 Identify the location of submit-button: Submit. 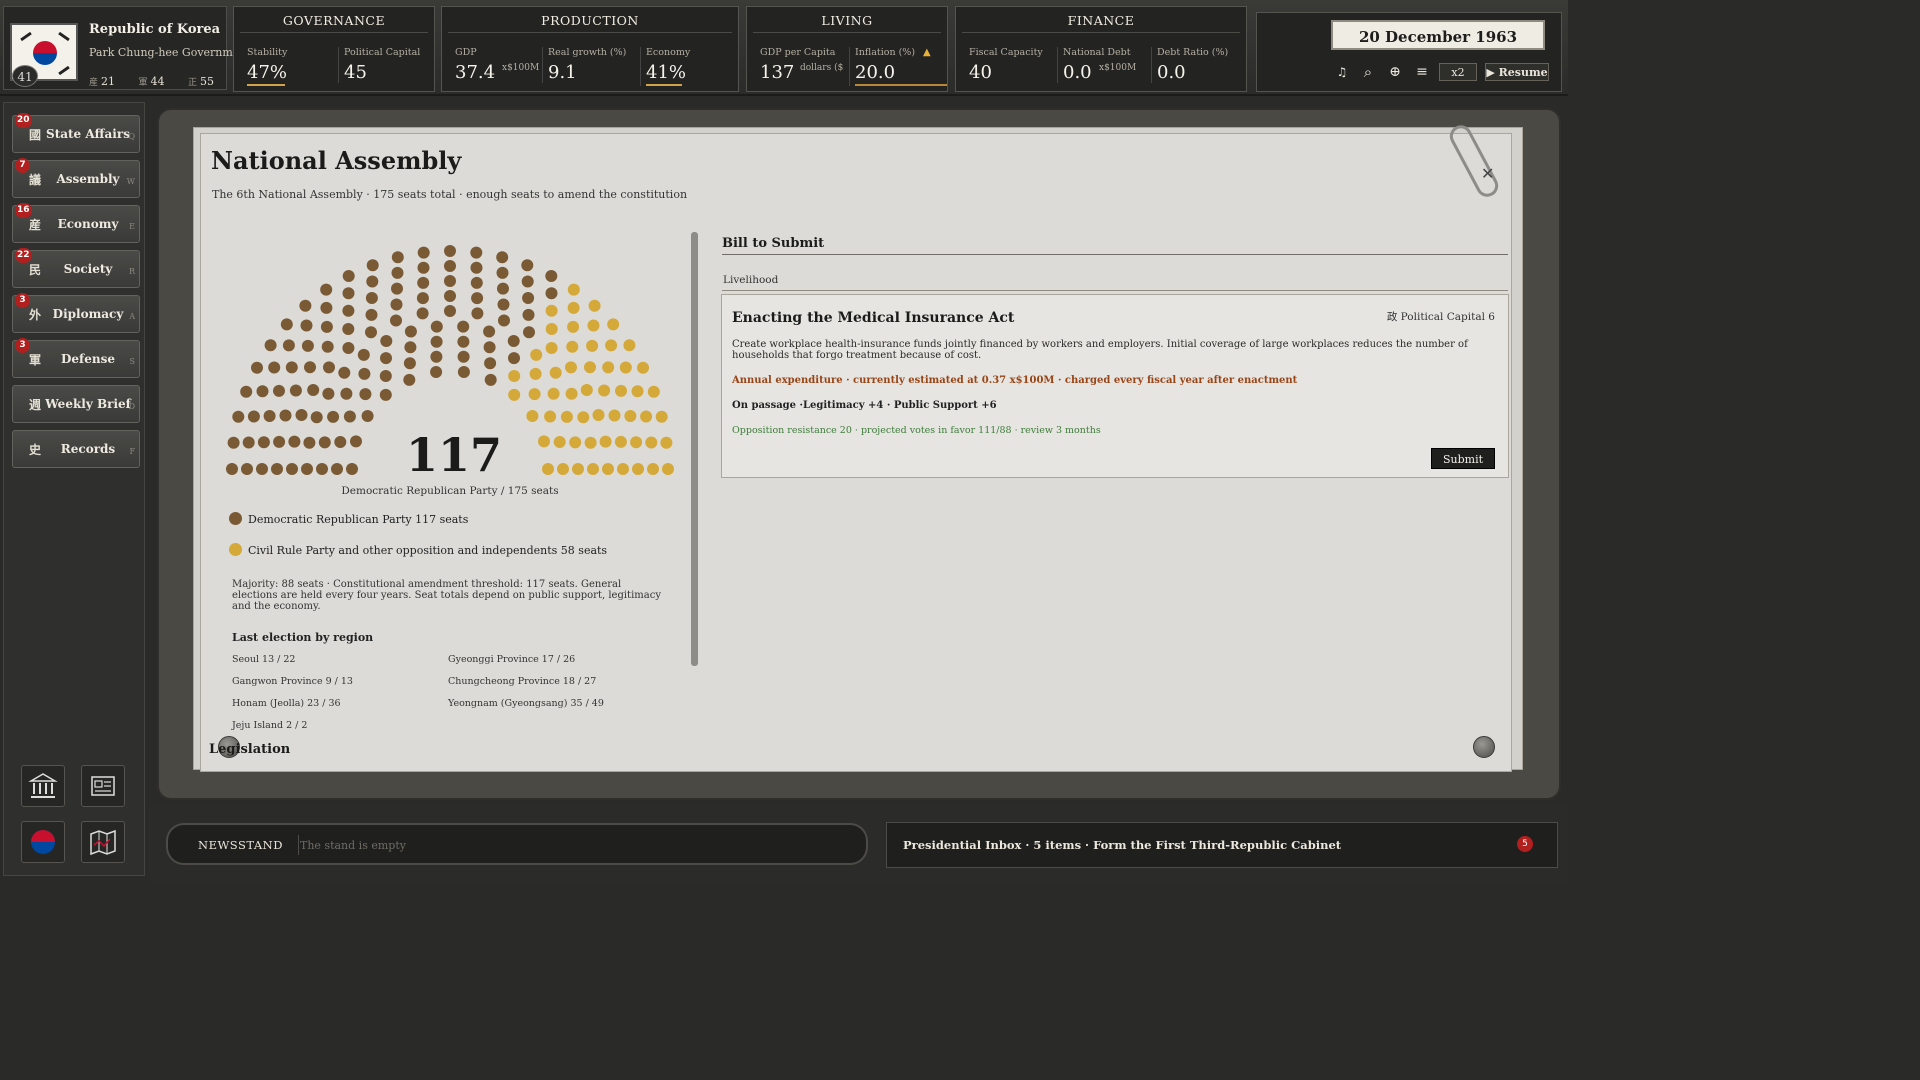
(1463, 458).